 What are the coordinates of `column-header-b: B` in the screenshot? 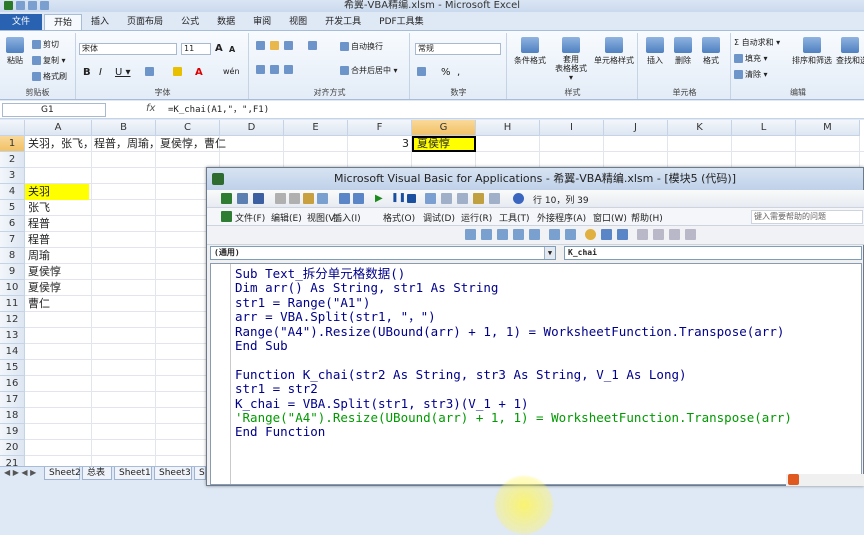 It's located at (124, 128).